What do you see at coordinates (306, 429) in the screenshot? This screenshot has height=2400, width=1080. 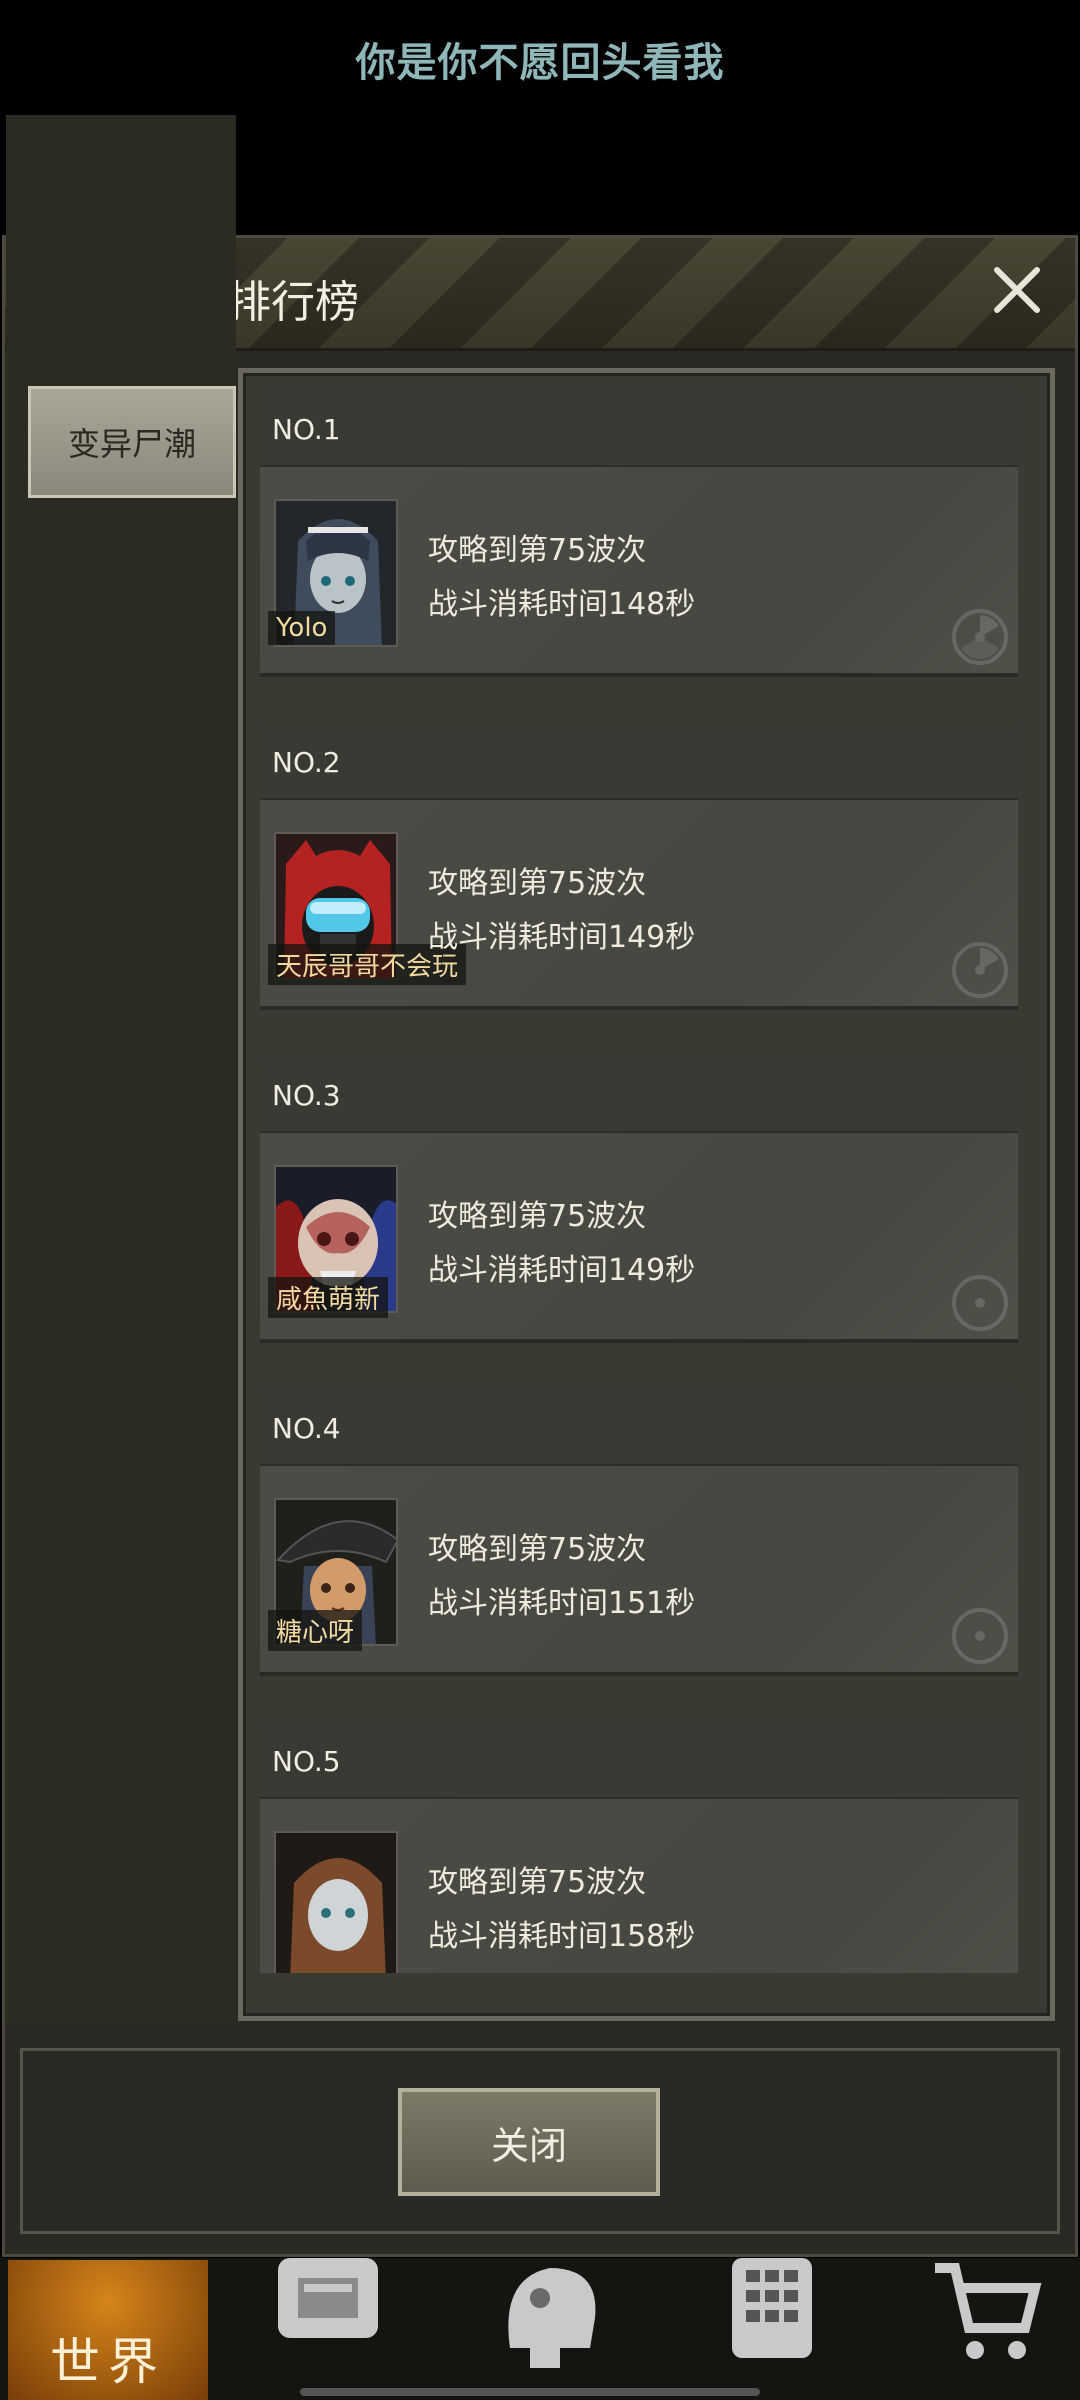 I see `rank-number: NO.1` at bounding box center [306, 429].